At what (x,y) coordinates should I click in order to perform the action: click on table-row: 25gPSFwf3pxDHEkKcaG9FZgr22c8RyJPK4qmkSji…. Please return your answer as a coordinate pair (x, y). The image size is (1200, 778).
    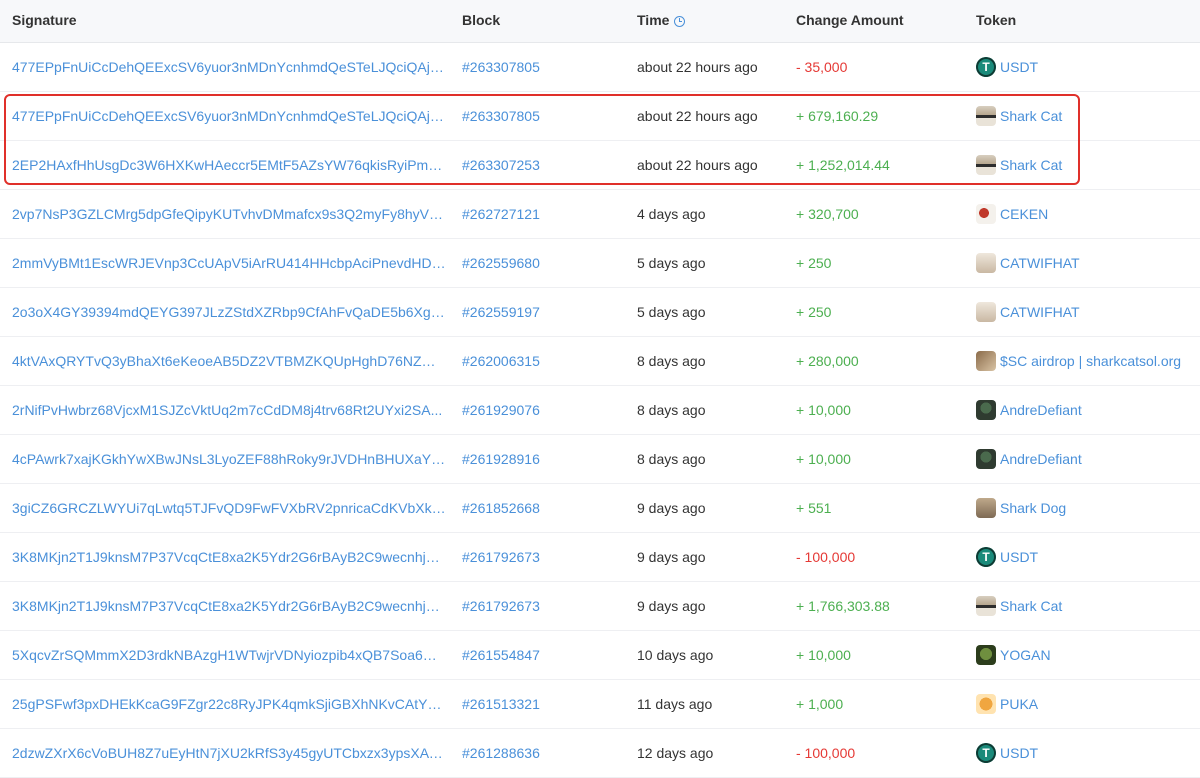
    Looking at the image, I should click on (600, 704).